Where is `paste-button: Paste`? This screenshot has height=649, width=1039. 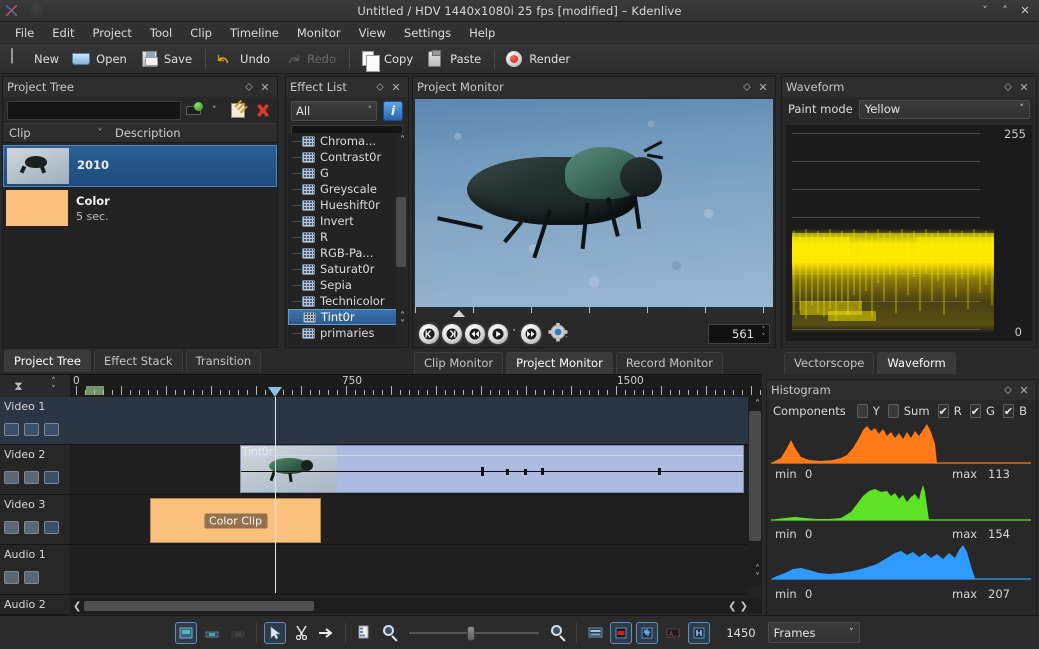
paste-button: Paste is located at coordinates (455, 59).